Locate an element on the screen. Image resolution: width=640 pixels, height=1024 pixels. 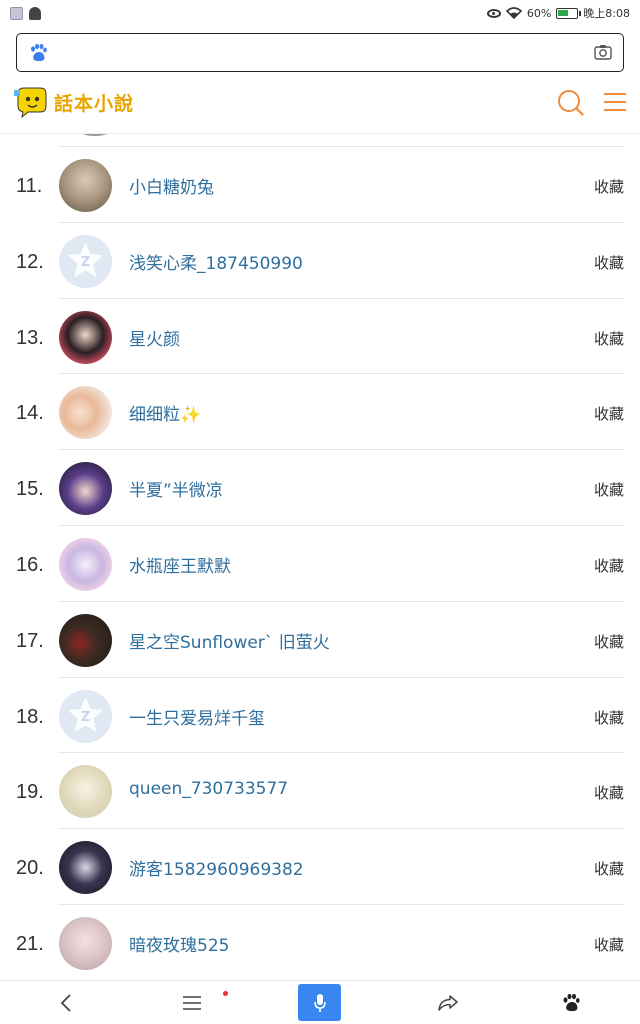
voice-search-button is located at coordinates (319, 1002).